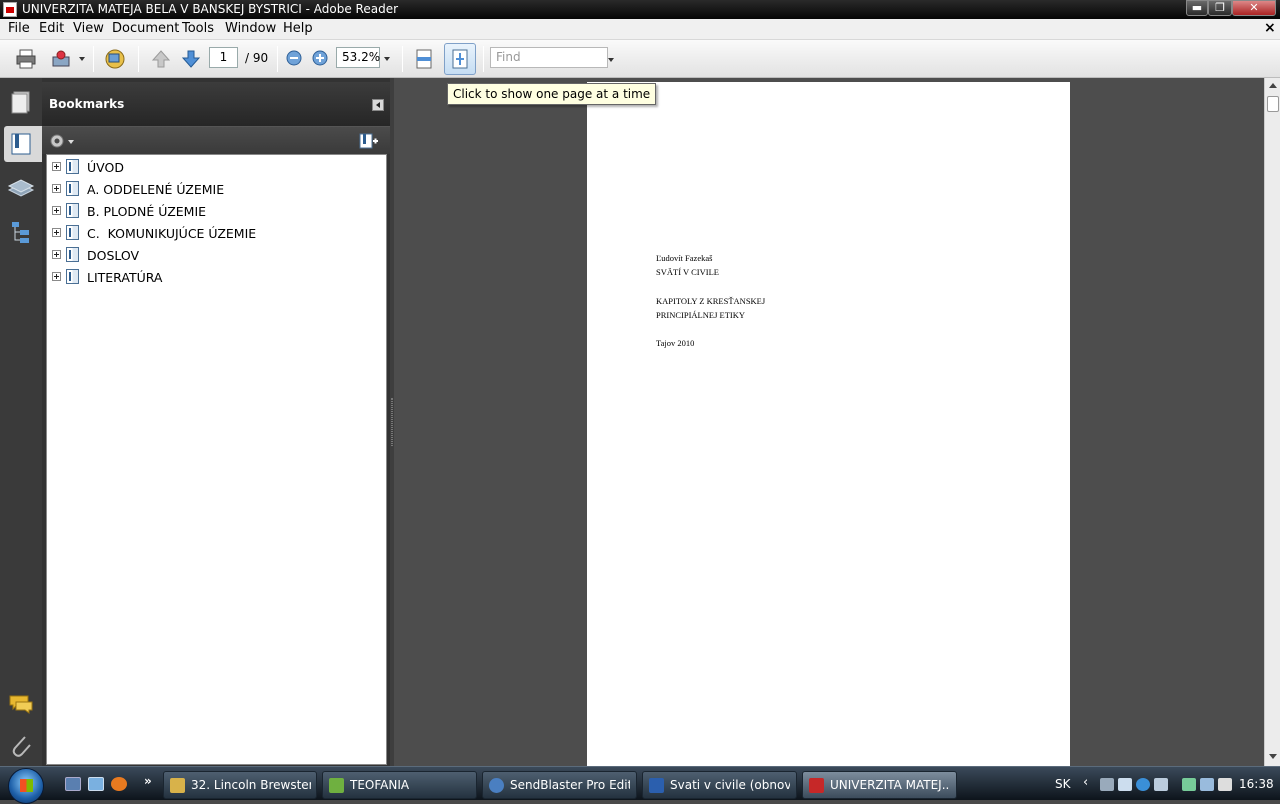 The width and height of the screenshot is (1280, 804). I want to click on menu-view: View, so click(88, 28).